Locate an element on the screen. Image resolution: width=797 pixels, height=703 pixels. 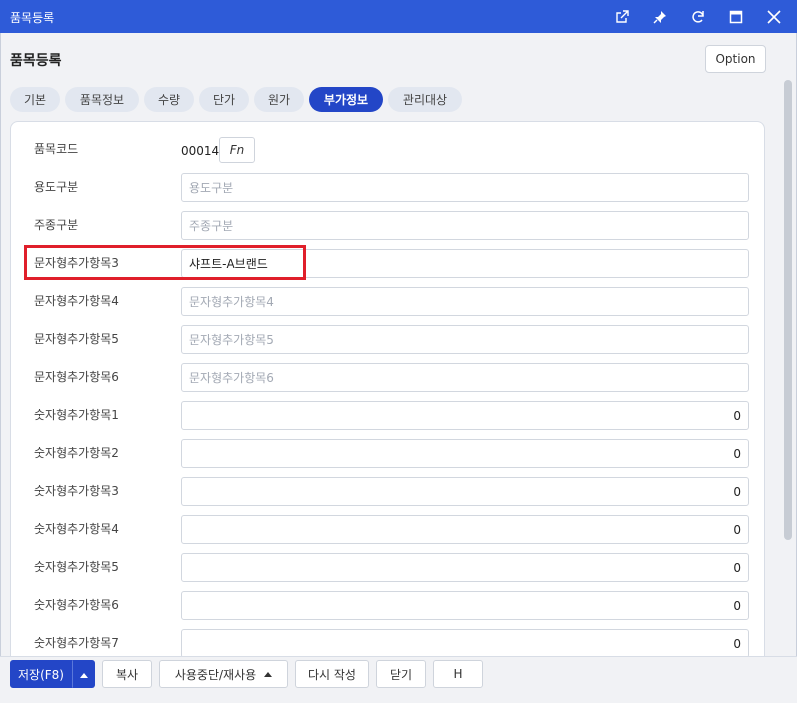
close-icon is located at coordinates (774, 17).